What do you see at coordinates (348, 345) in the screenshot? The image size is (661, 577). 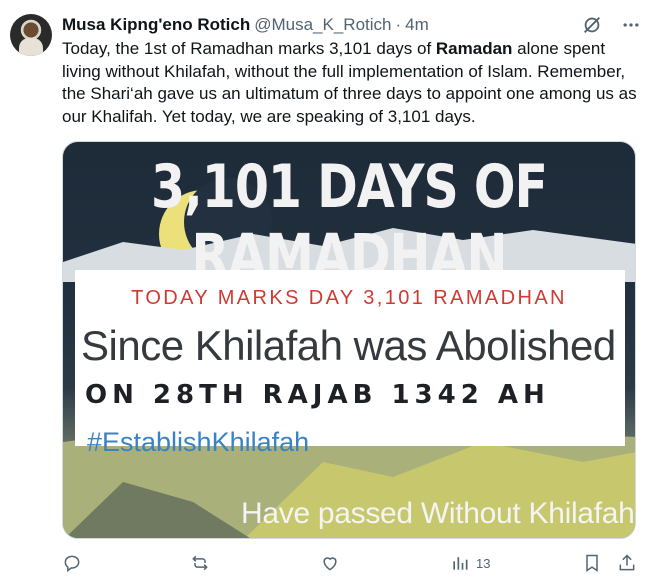 I see `image-line-abolished: Since Khilafah was Abolished` at bounding box center [348, 345].